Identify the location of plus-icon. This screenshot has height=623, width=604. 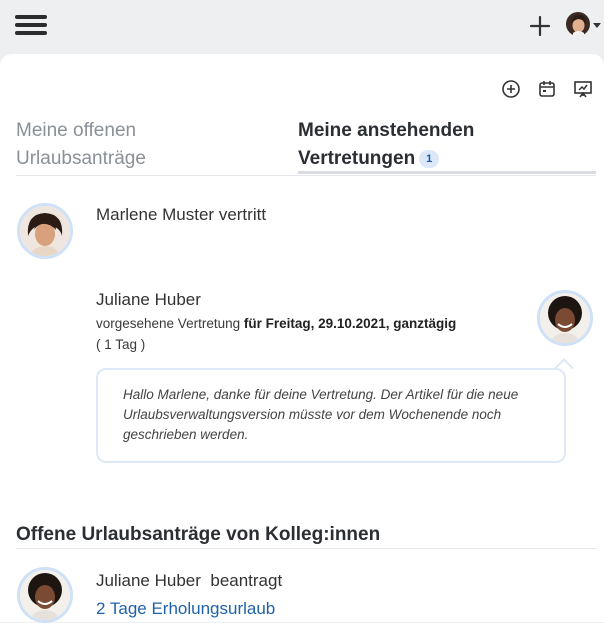
(540, 26).